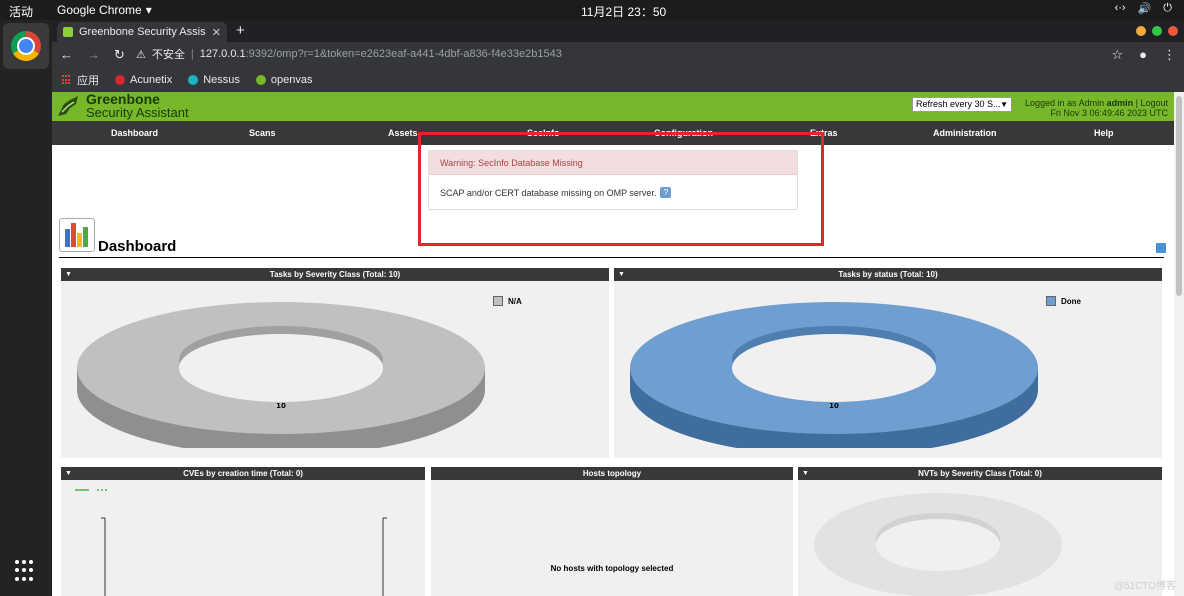 The width and height of the screenshot is (1184, 596). Describe the element at coordinates (222, 54) in the screenshot. I see `url-host: 127.0.0.1` at that location.